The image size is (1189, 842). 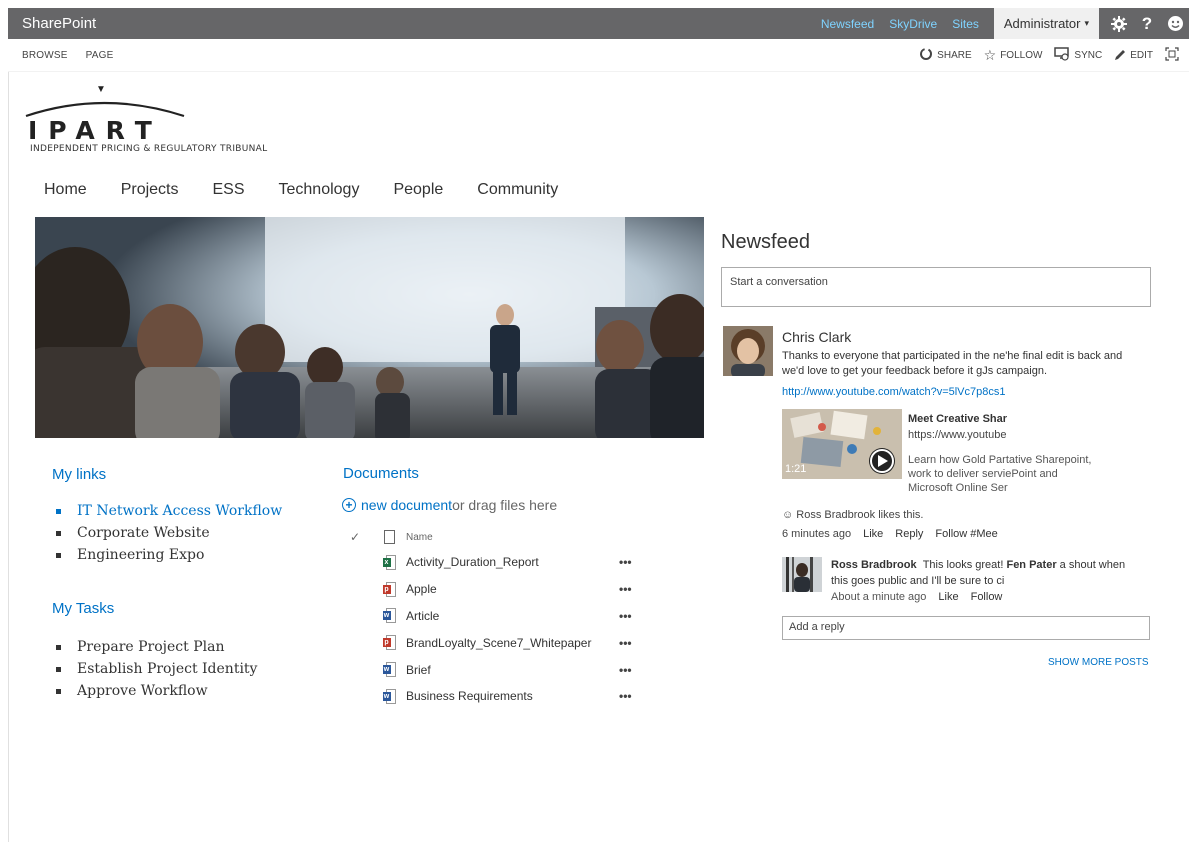 What do you see at coordinates (406, 505) in the screenshot?
I see `new-document-link: new document` at bounding box center [406, 505].